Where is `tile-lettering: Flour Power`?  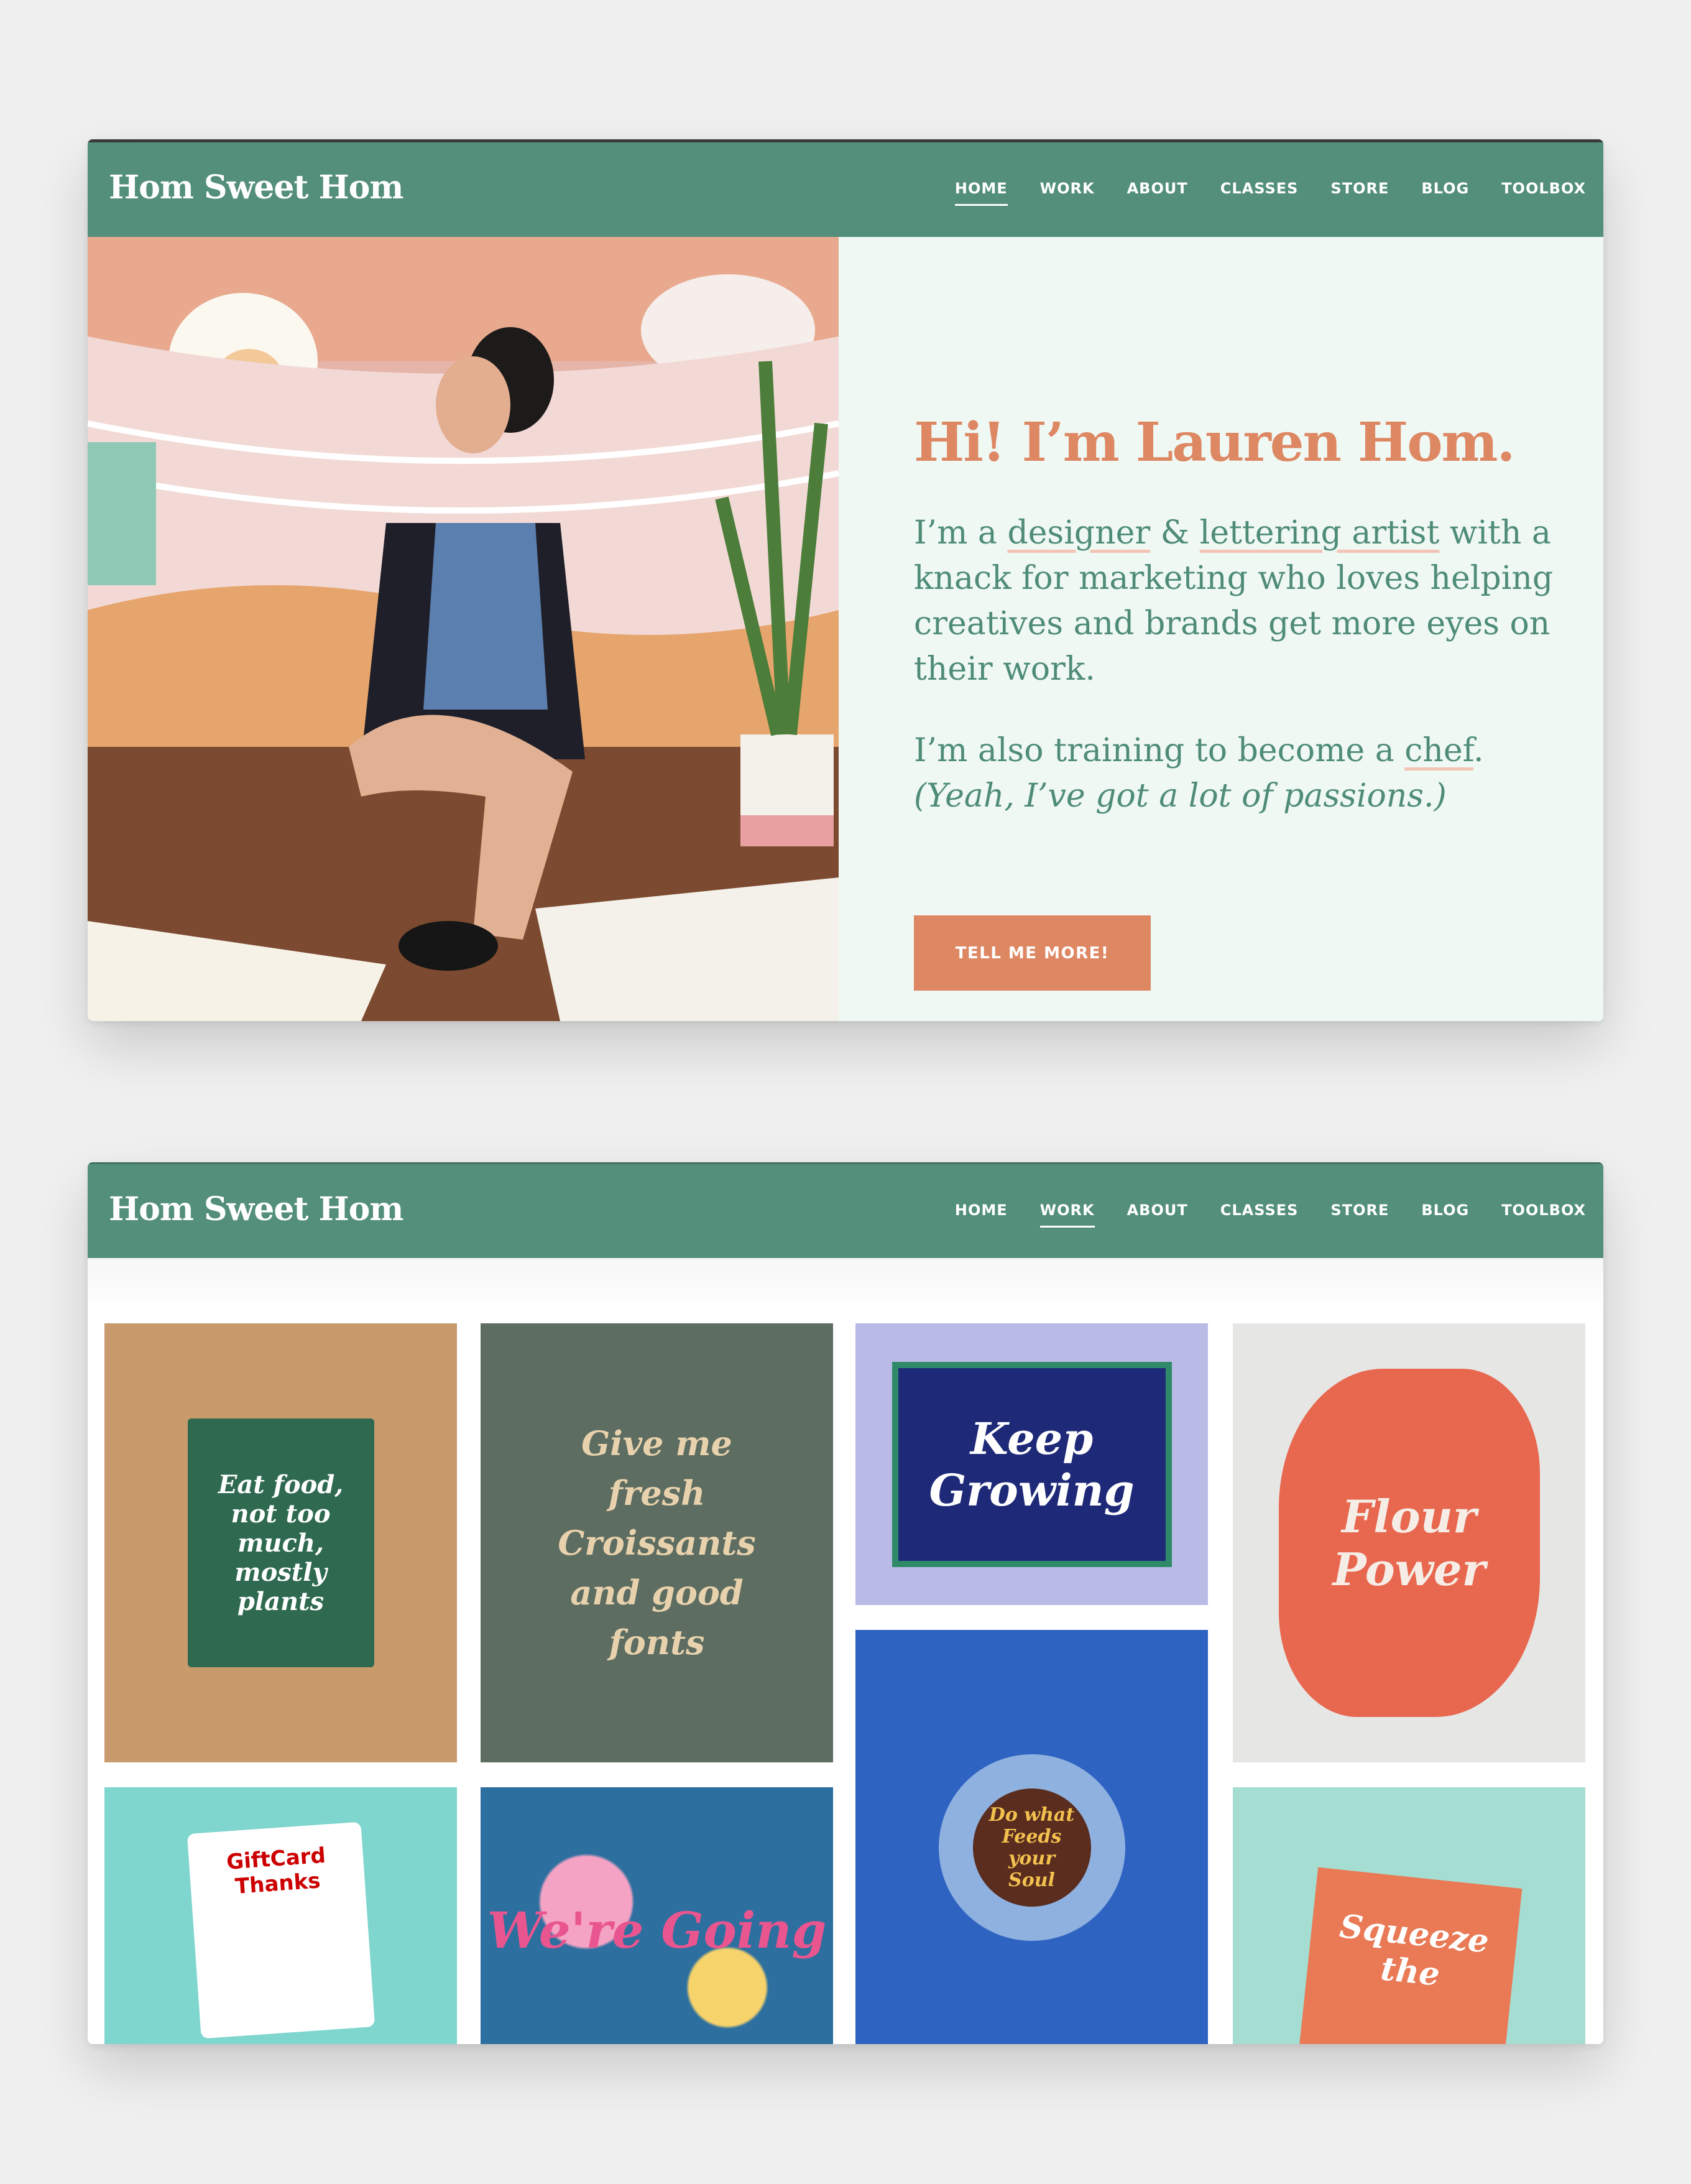
tile-lettering: Flour Power is located at coordinates (1409, 1543).